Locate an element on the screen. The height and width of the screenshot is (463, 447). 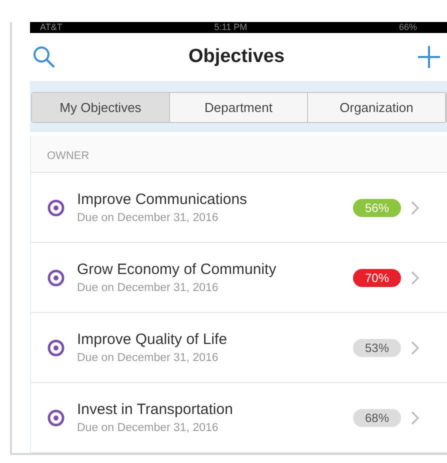
progress-badge: 68% is located at coordinates (376, 417).